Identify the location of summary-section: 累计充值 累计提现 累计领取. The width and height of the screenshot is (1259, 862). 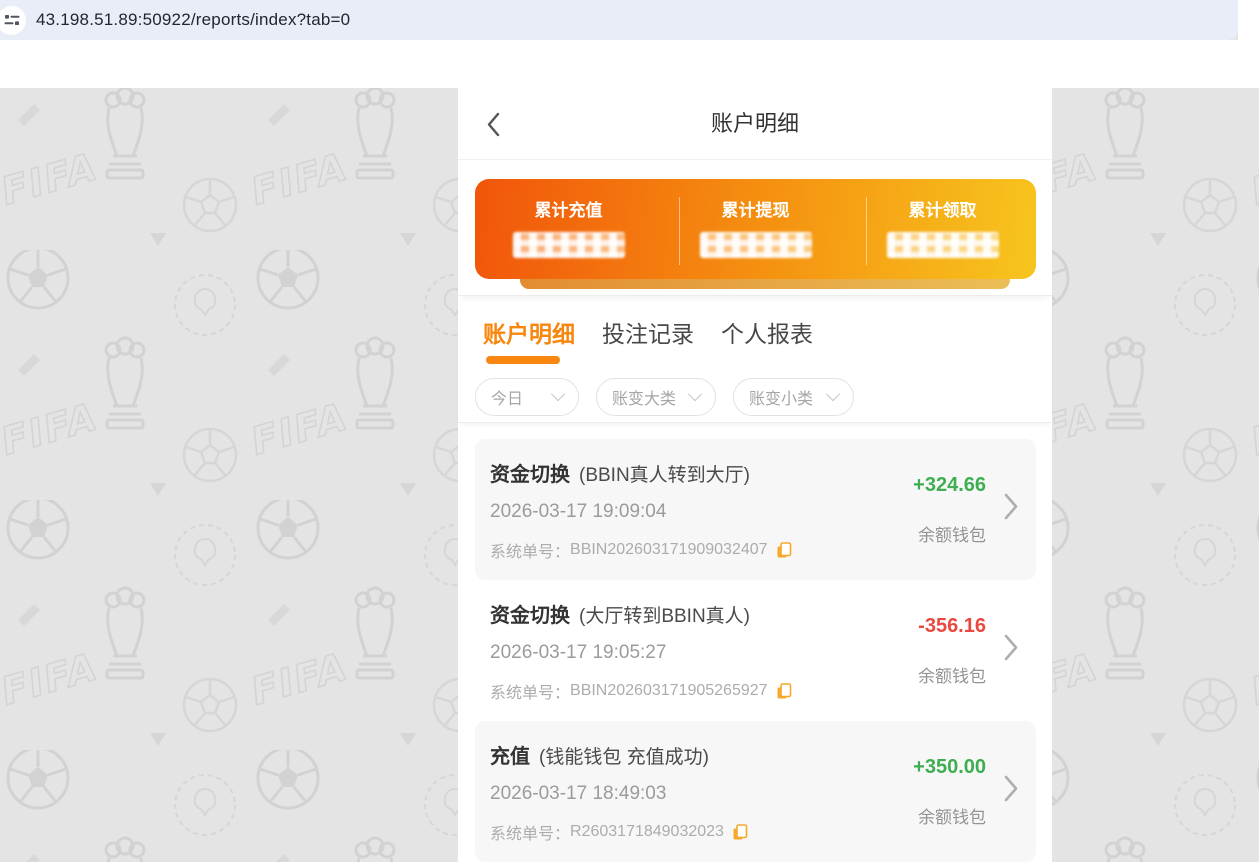
(755, 228).